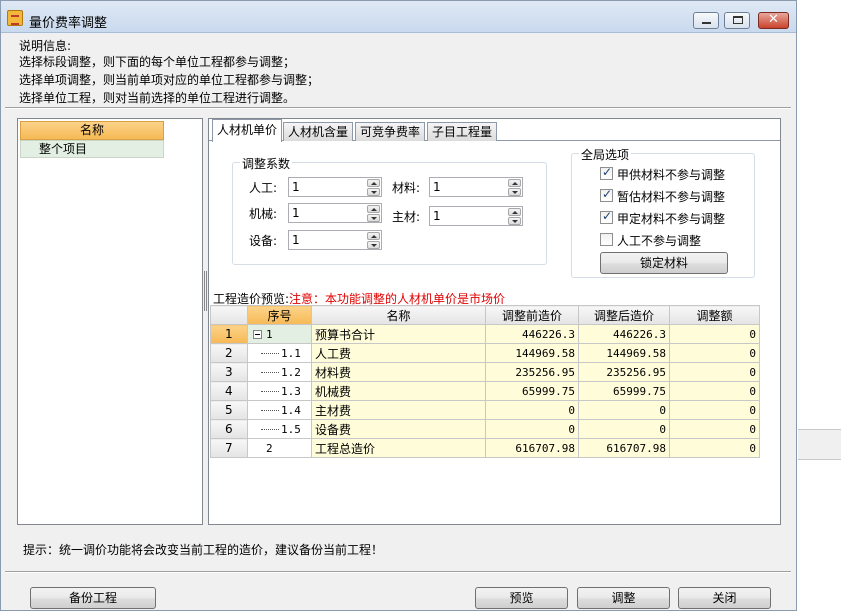  I want to click on table-row: 5 1.4 主材费 0 0 0, so click(485, 410).